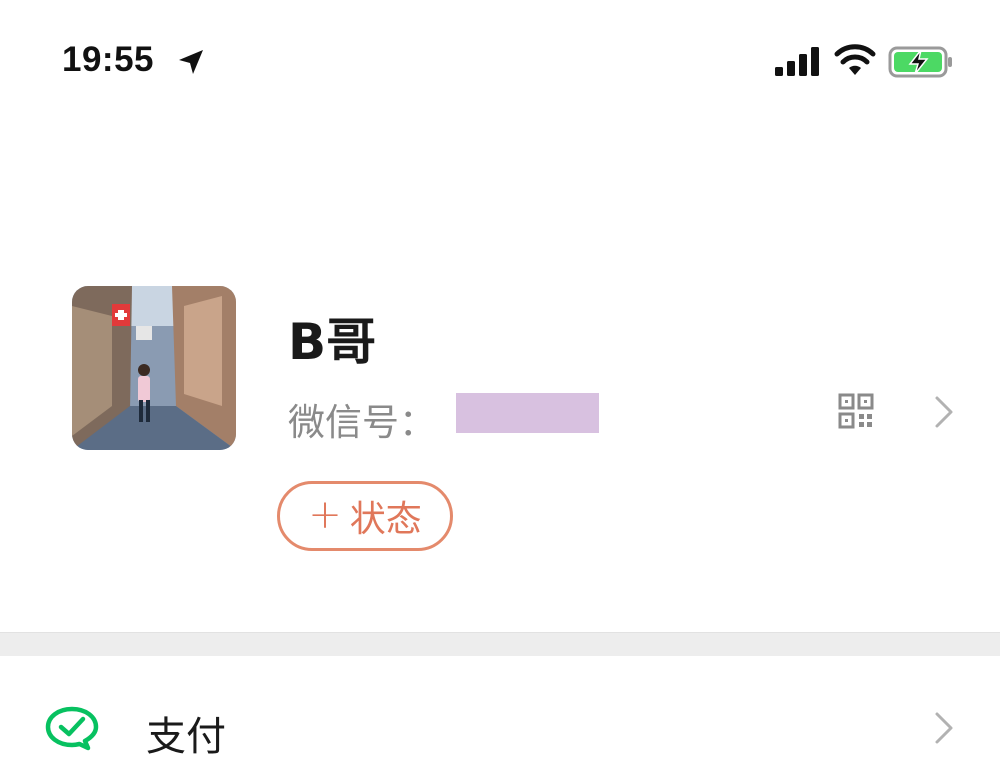  Describe the element at coordinates (191, 62) in the screenshot. I see `location-arrow-icon` at that location.